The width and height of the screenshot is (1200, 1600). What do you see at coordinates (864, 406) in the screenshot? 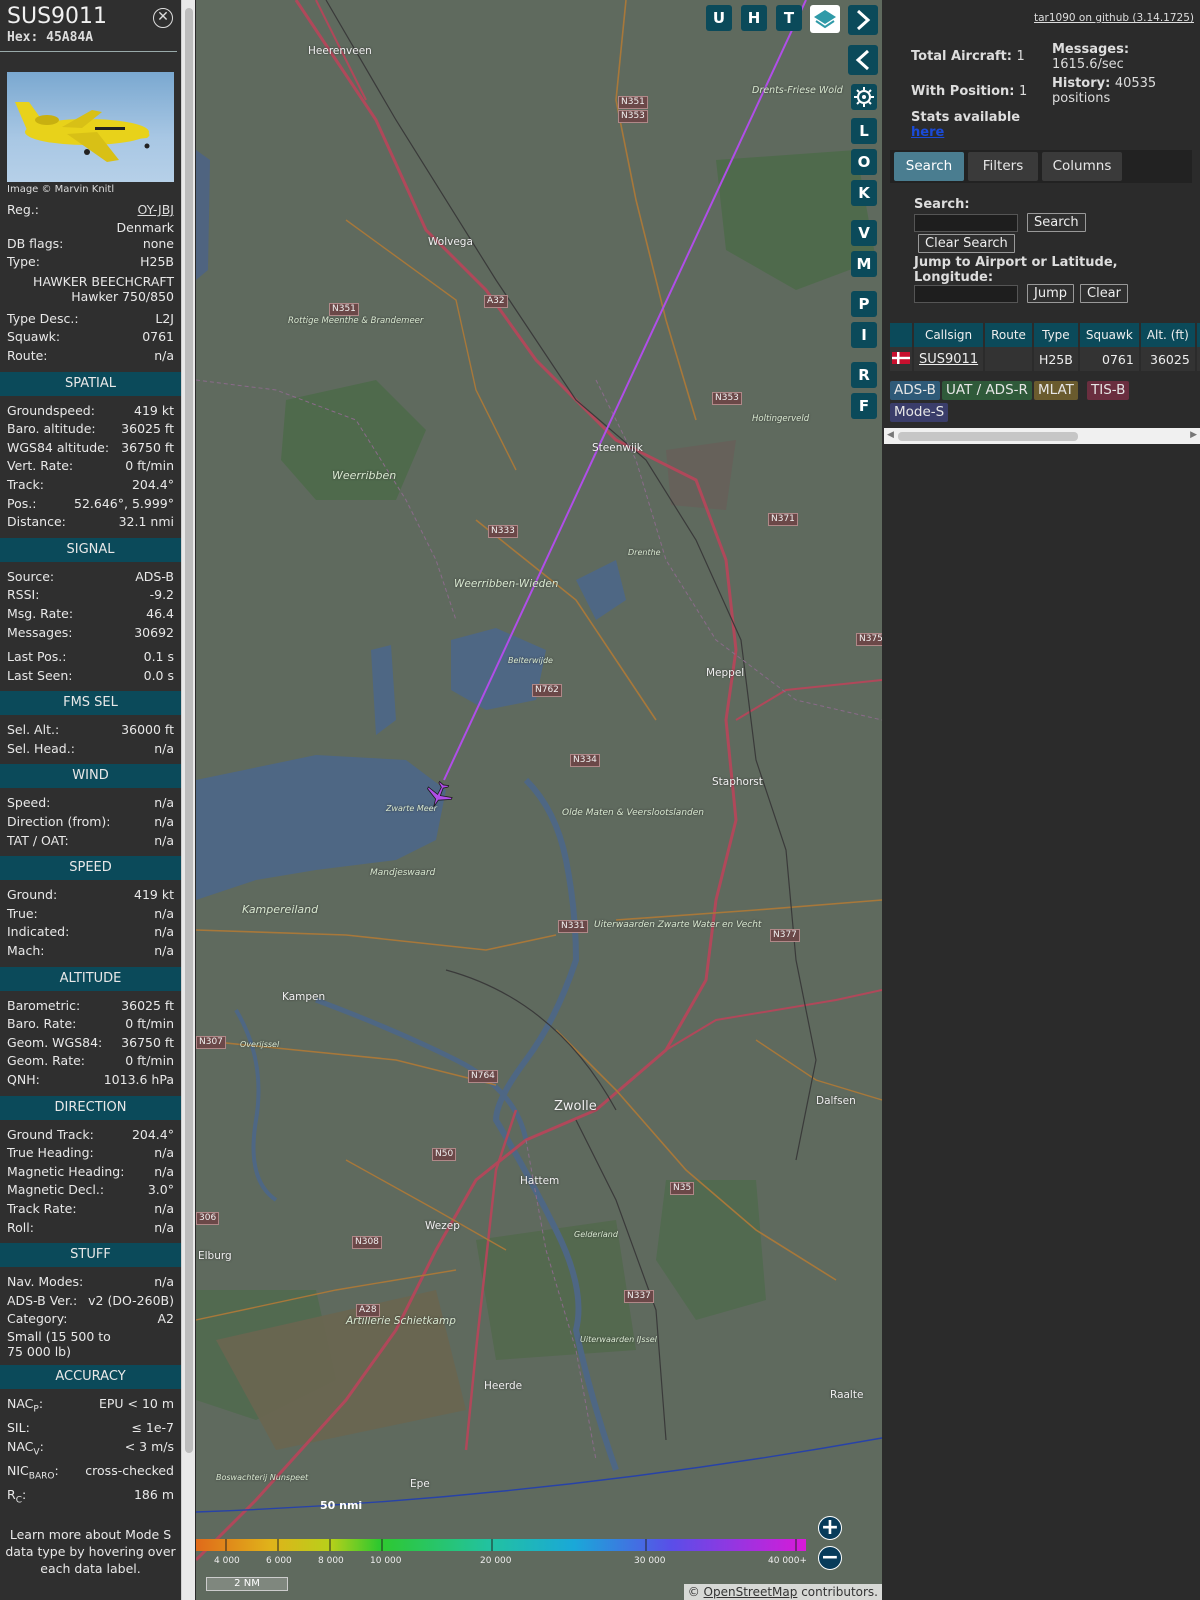
I see `map-button-f: F` at bounding box center [864, 406].